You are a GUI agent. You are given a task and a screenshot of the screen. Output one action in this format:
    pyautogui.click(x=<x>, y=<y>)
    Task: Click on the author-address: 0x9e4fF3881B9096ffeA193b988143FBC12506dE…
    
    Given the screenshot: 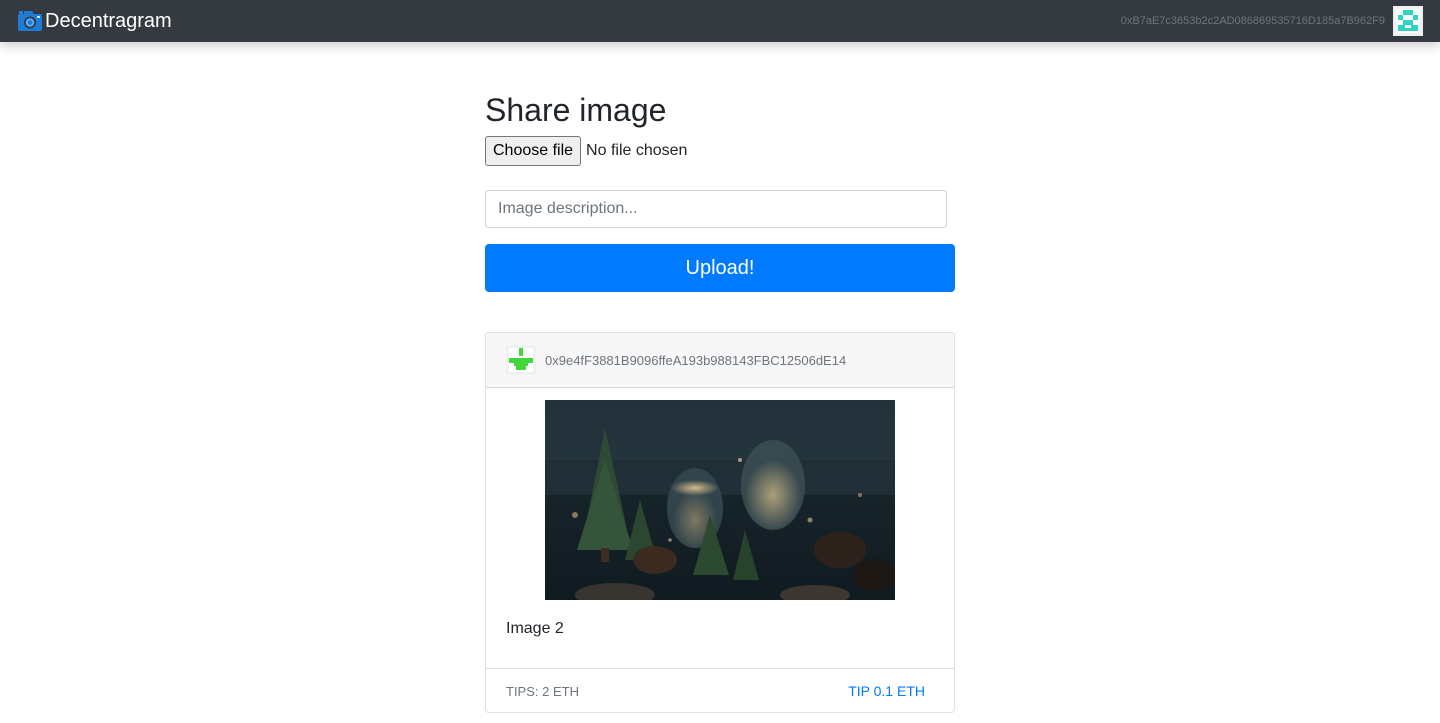 What is the action you would take?
    pyautogui.click(x=696, y=360)
    